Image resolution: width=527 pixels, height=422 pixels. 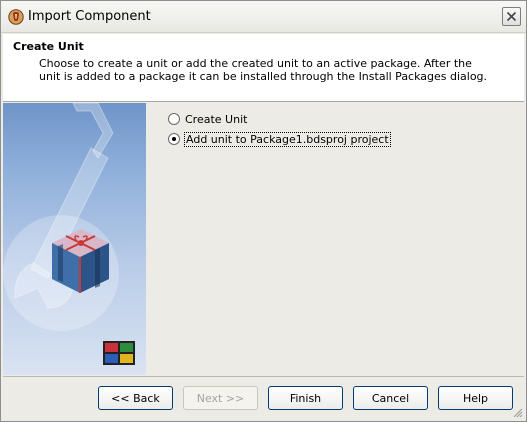 What do you see at coordinates (216, 119) in the screenshot?
I see `option-label-create-unit: Create Unit` at bounding box center [216, 119].